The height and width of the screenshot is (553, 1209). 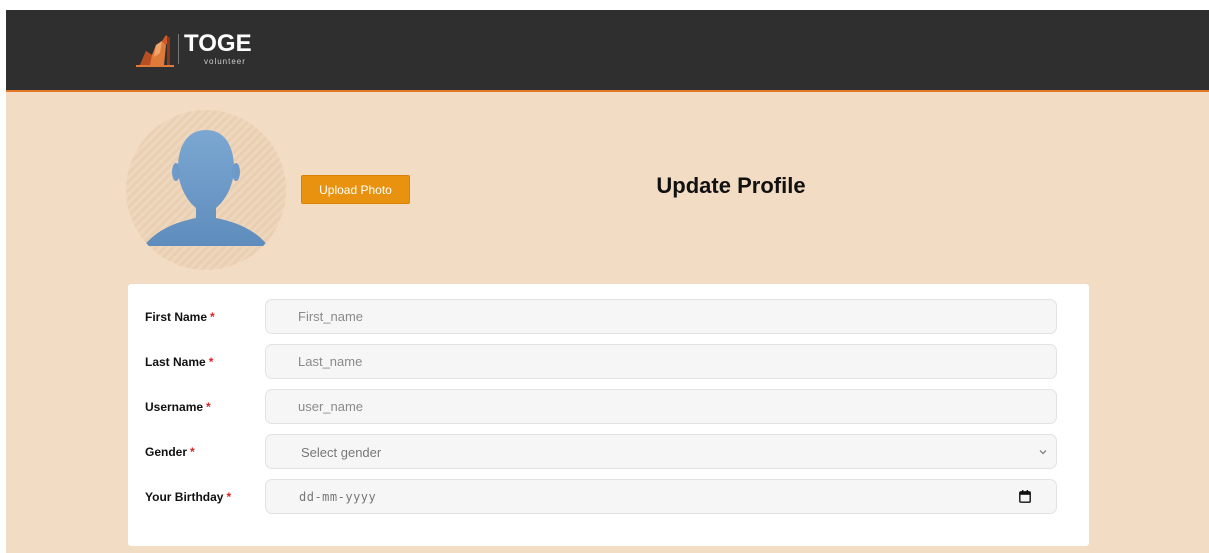 I want to click on field-label: Username *, so click(x=178, y=407).